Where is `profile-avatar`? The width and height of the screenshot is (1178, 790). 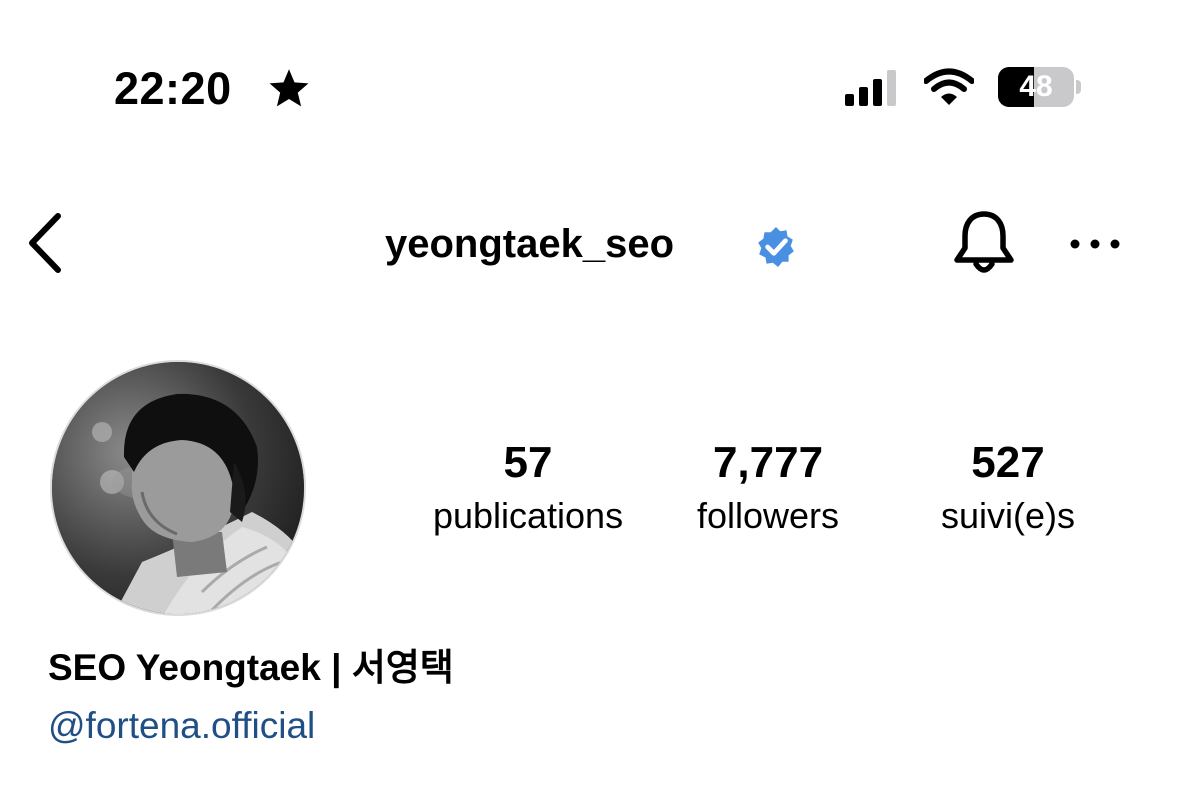
profile-avatar is located at coordinates (178, 488).